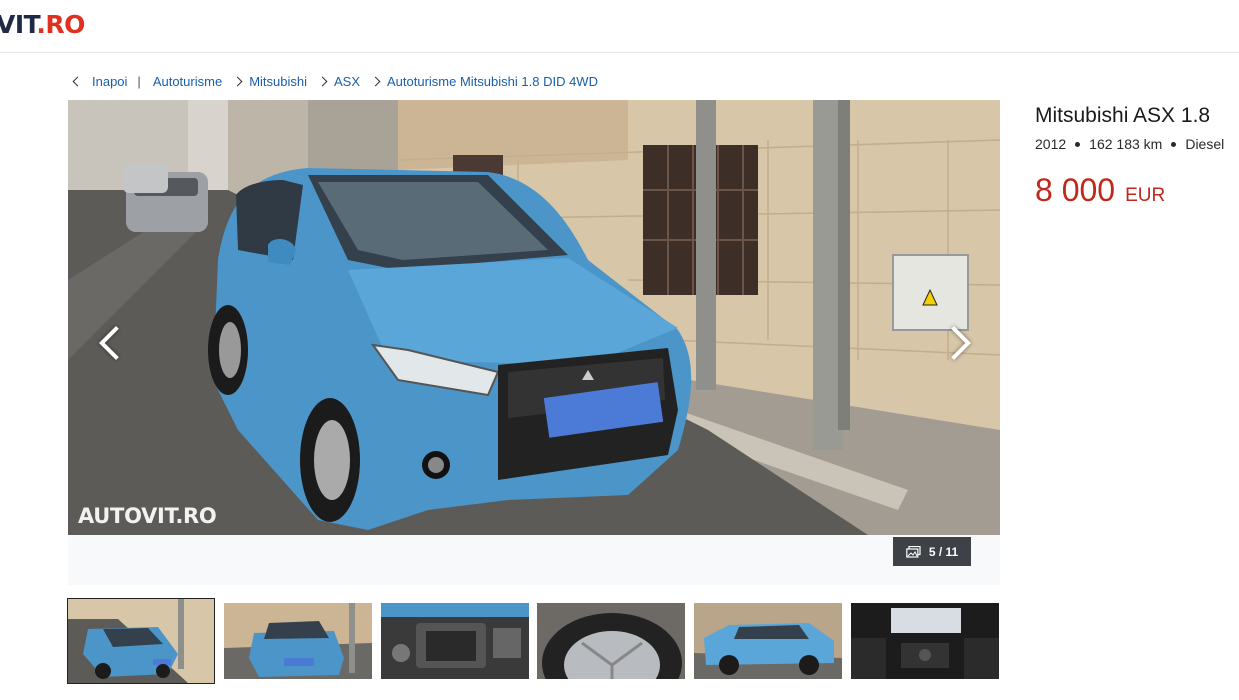  Describe the element at coordinates (278, 81) in the screenshot. I see `breadcrumb-item-mitsubishi: Mitsubishi` at that location.